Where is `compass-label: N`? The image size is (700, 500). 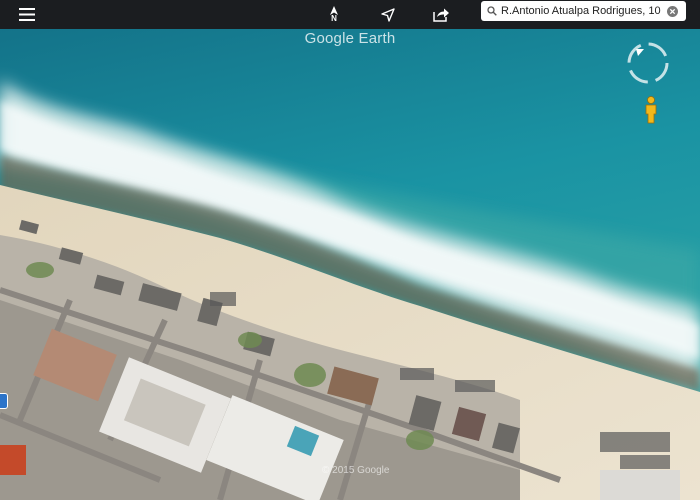 compass-label: N is located at coordinates (334, 18).